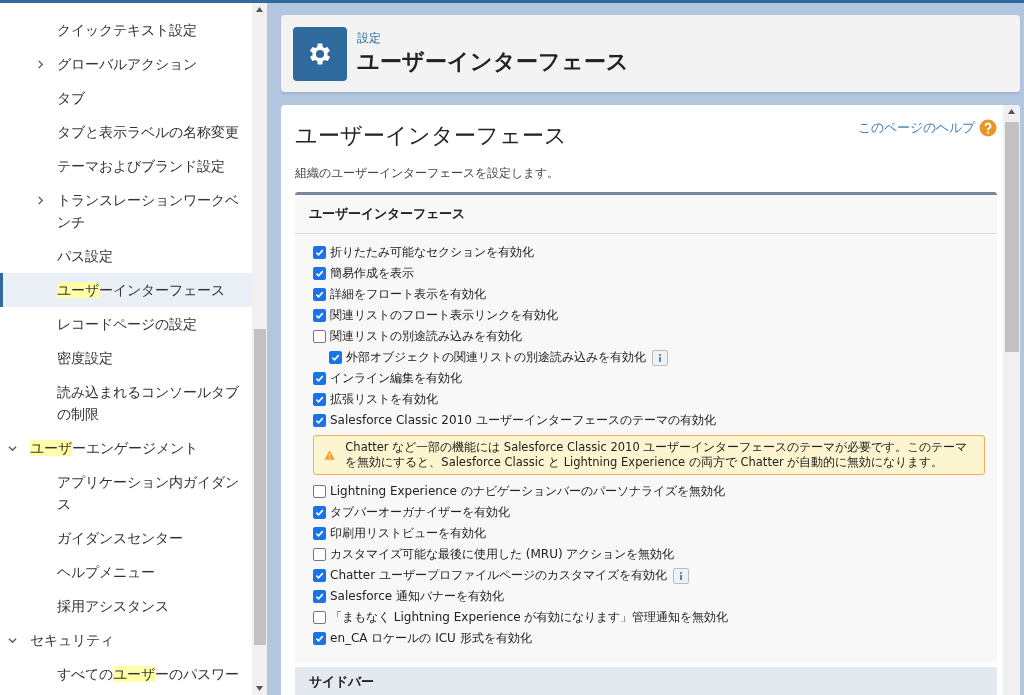  What do you see at coordinates (432, 252) in the screenshot?
I see `option-label: 折りたたみ可能なセクションを有効化` at bounding box center [432, 252].